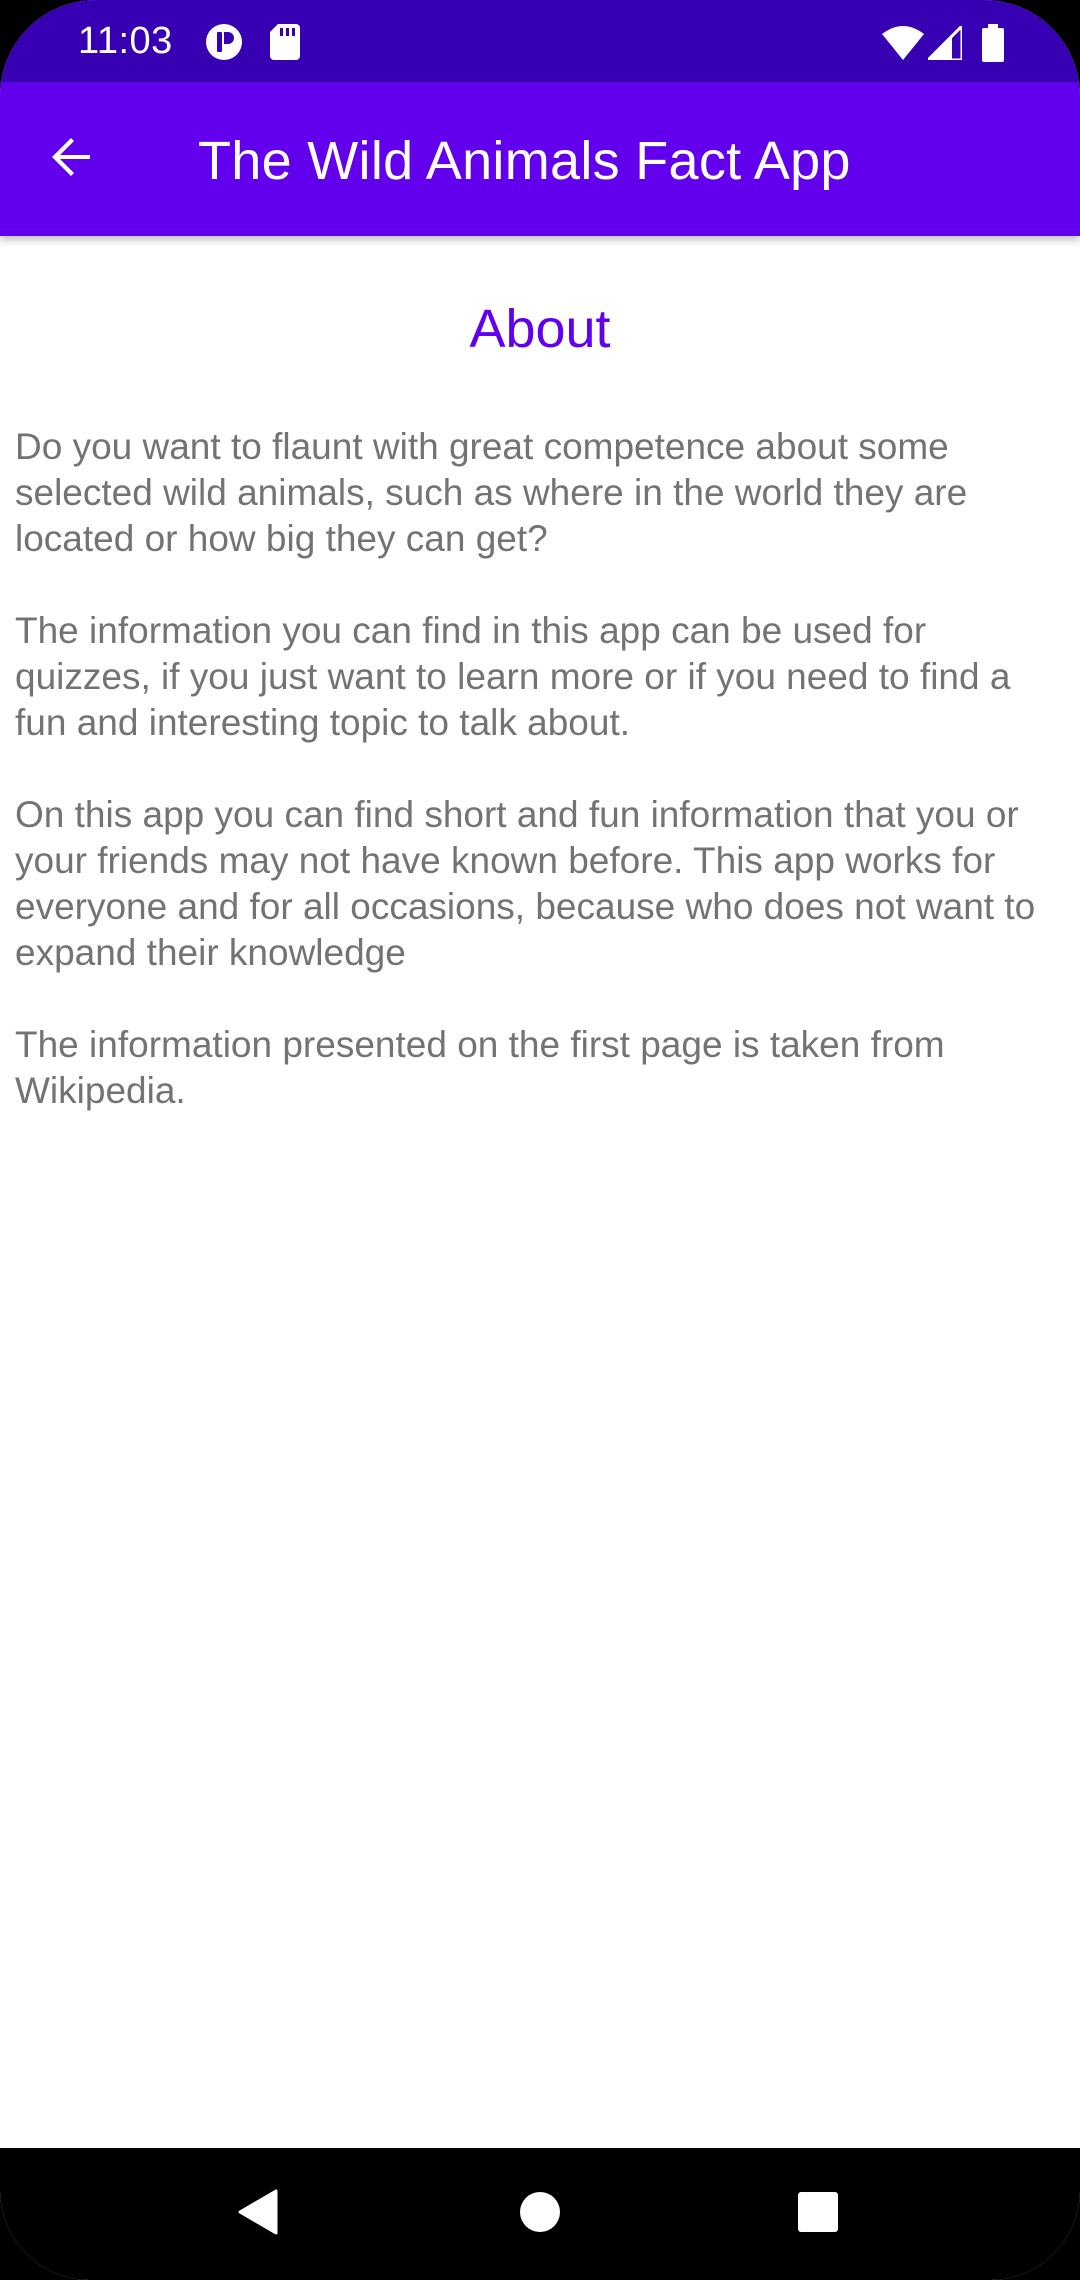 The height and width of the screenshot is (2280, 1080). Describe the element at coordinates (944, 43) in the screenshot. I see `signal-icon` at that location.